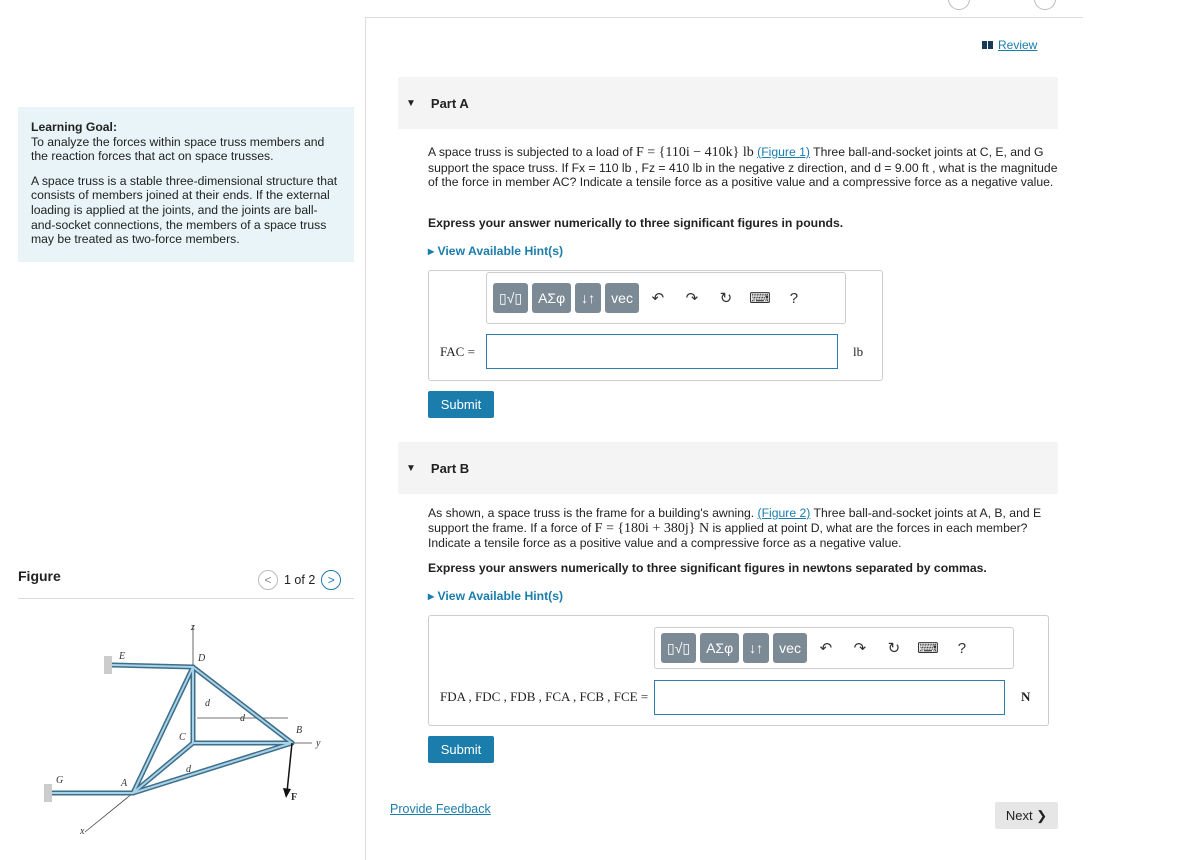  What do you see at coordinates (74, 127) in the screenshot?
I see `learning-goal-title: Learning Goal:` at bounding box center [74, 127].